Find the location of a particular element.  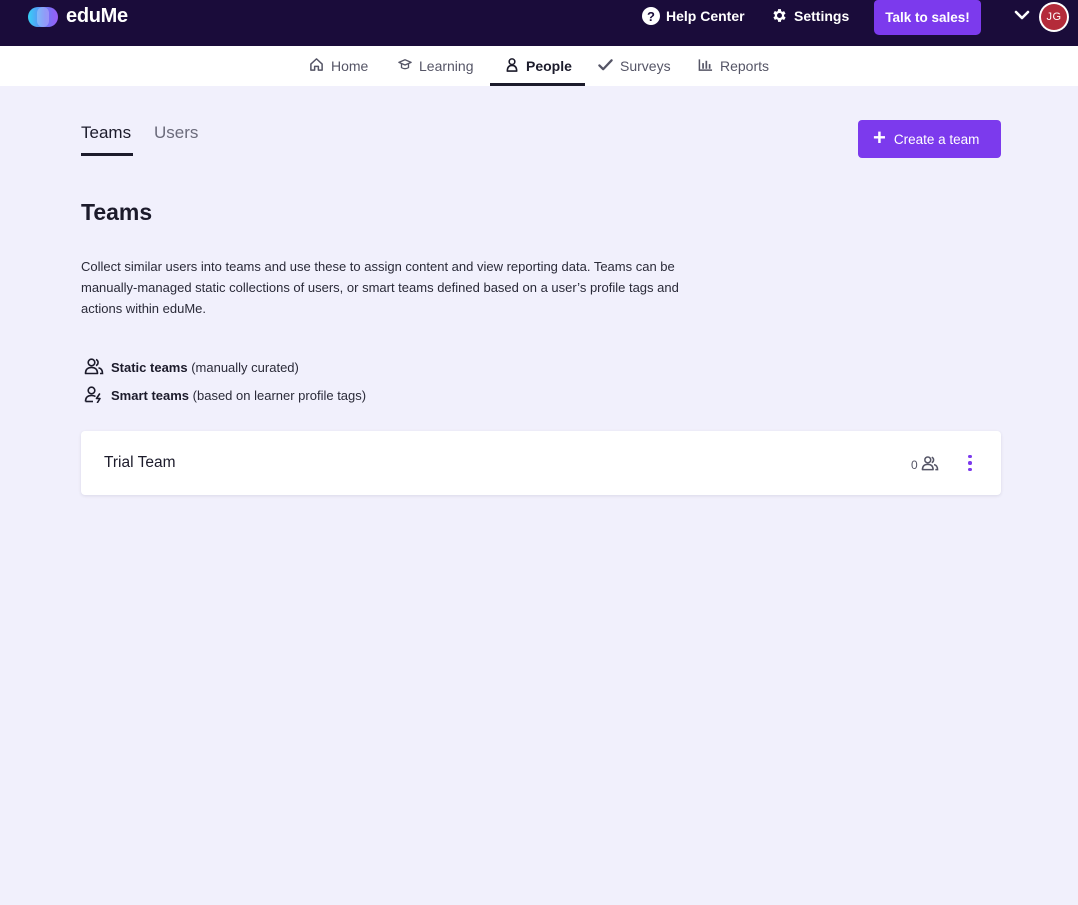

nav-item-home: Home is located at coordinates (338, 66).